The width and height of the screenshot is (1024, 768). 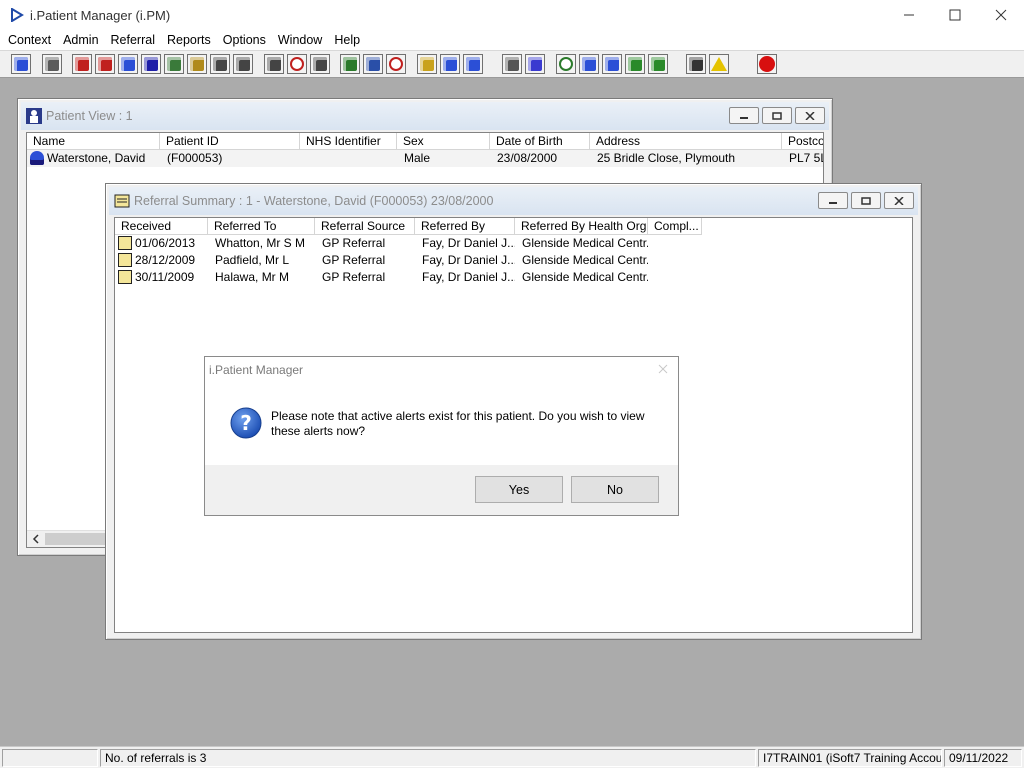 I want to click on table-cell: 25 Bridle Close, Plymouth, so click(x=666, y=158).